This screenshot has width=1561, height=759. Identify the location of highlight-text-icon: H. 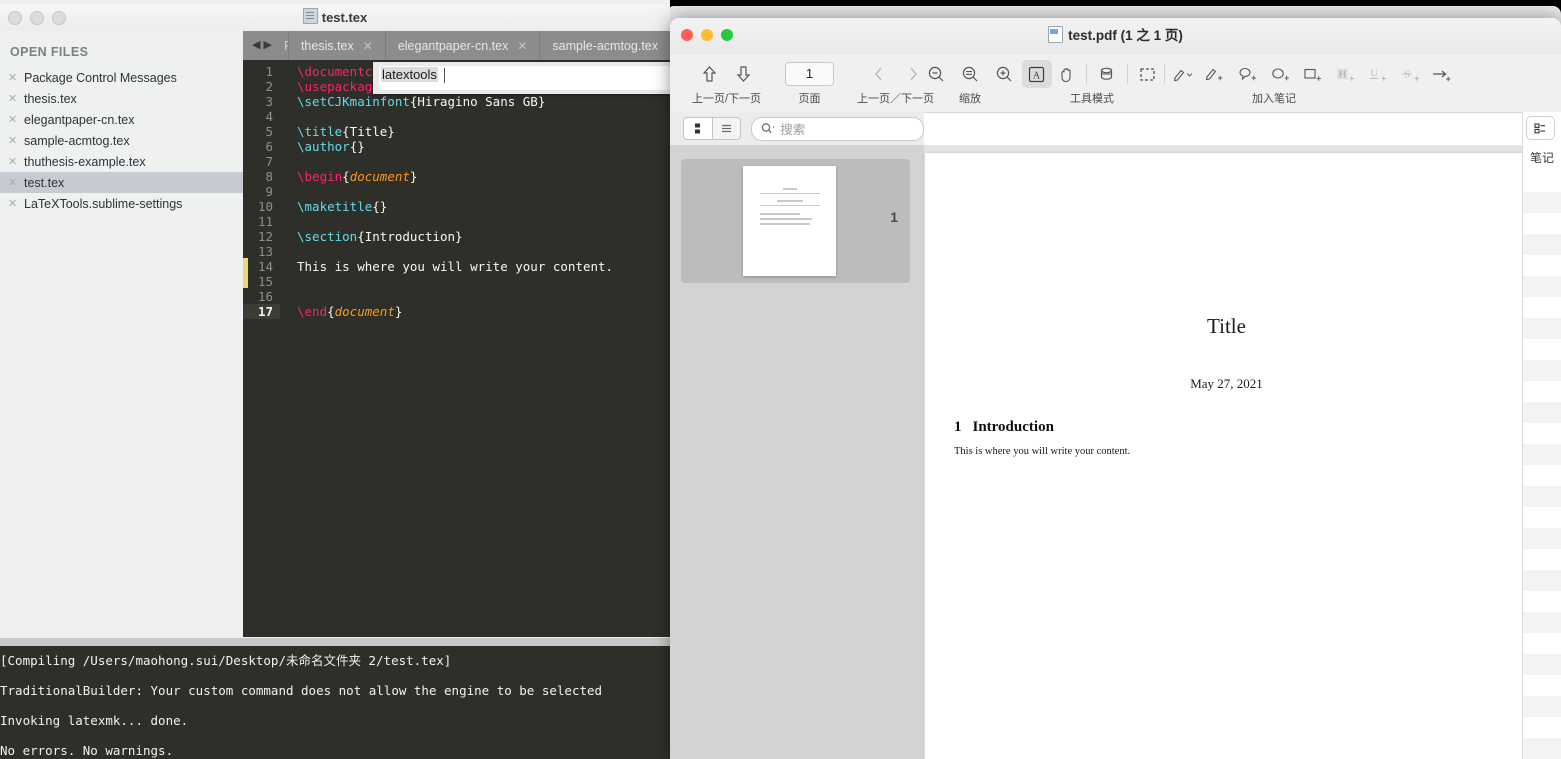
(1345, 74).